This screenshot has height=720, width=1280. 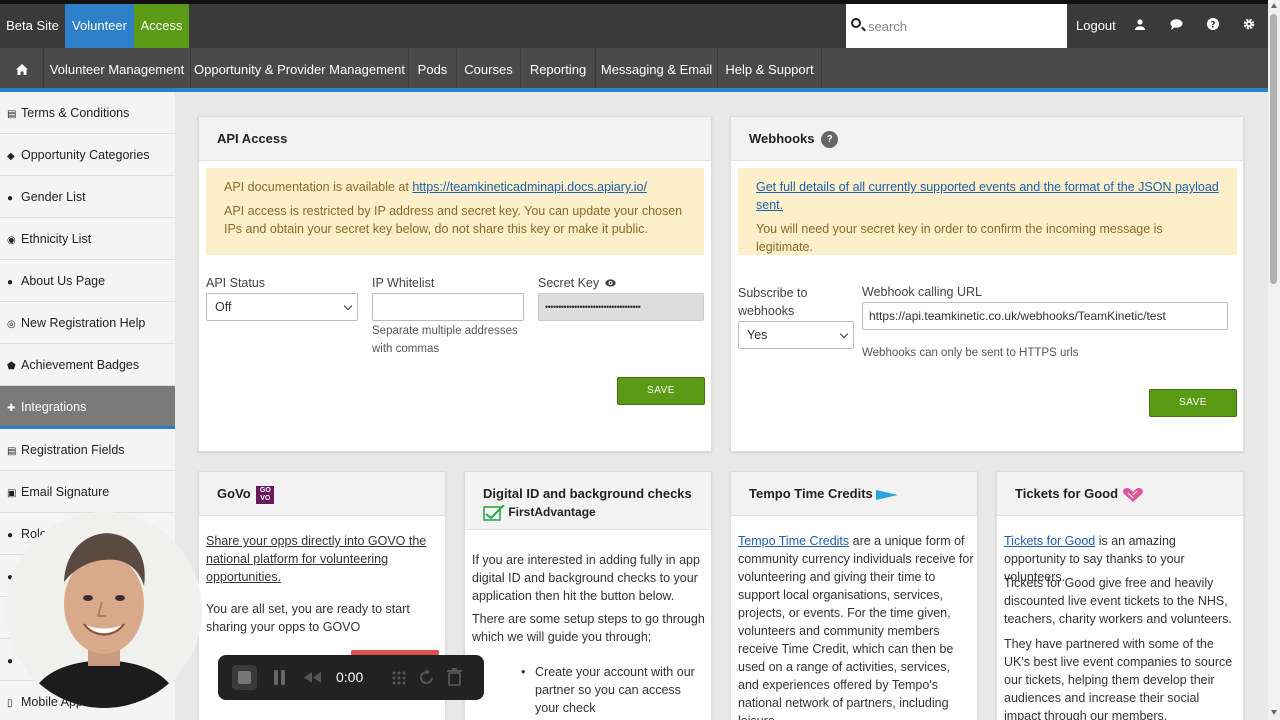 What do you see at coordinates (87, 323) in the screenshot?
I see `sidebar-item-new-registration-help: ◎ New Registration Help` at bounding box center [87, 323].